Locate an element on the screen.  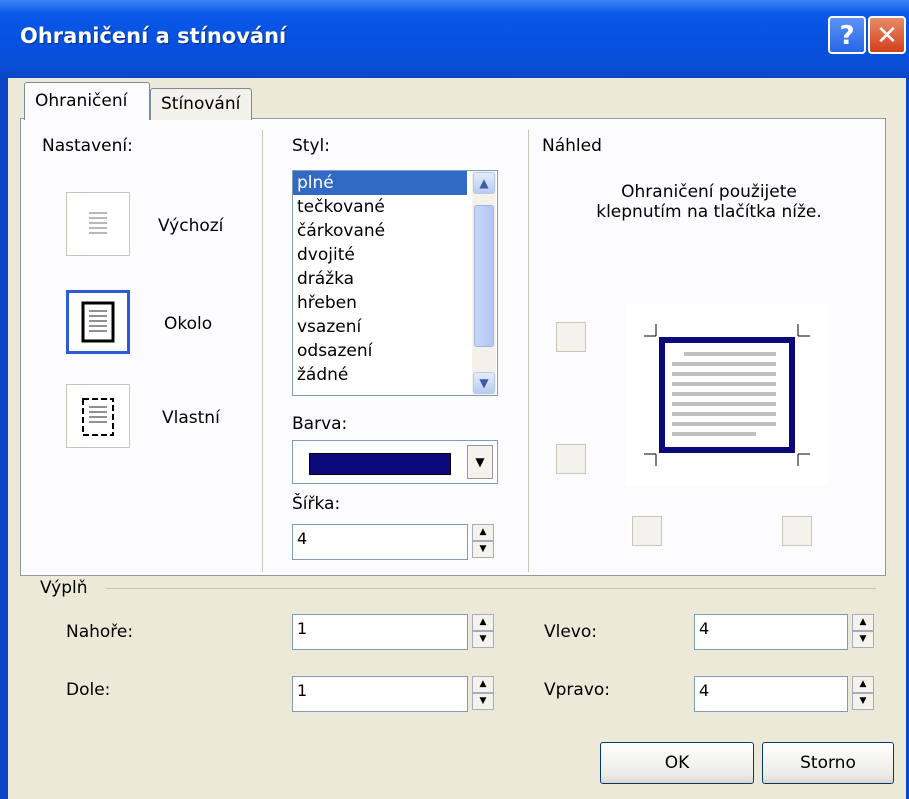
tab-borders: Ohraničení is located at coordinates (87, 101).